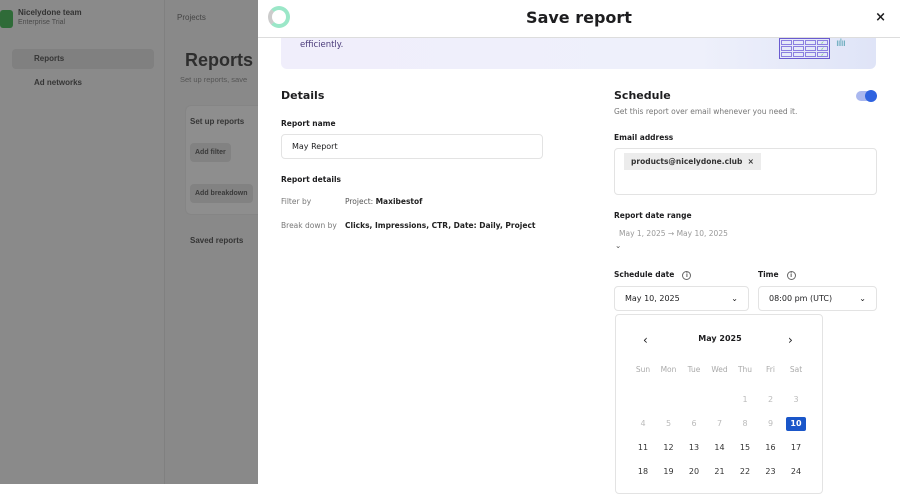 The width and height of the screenshot is (900, 494). I want to click on time-label-text: Time, so click(768, 274).